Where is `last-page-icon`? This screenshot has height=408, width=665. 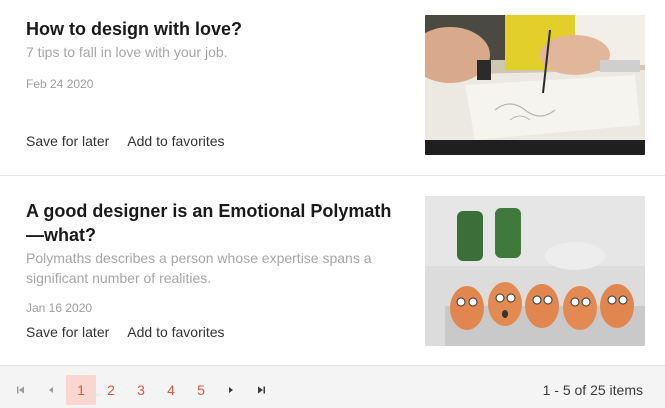
last-page-icon is located at coordinates (261, 390).